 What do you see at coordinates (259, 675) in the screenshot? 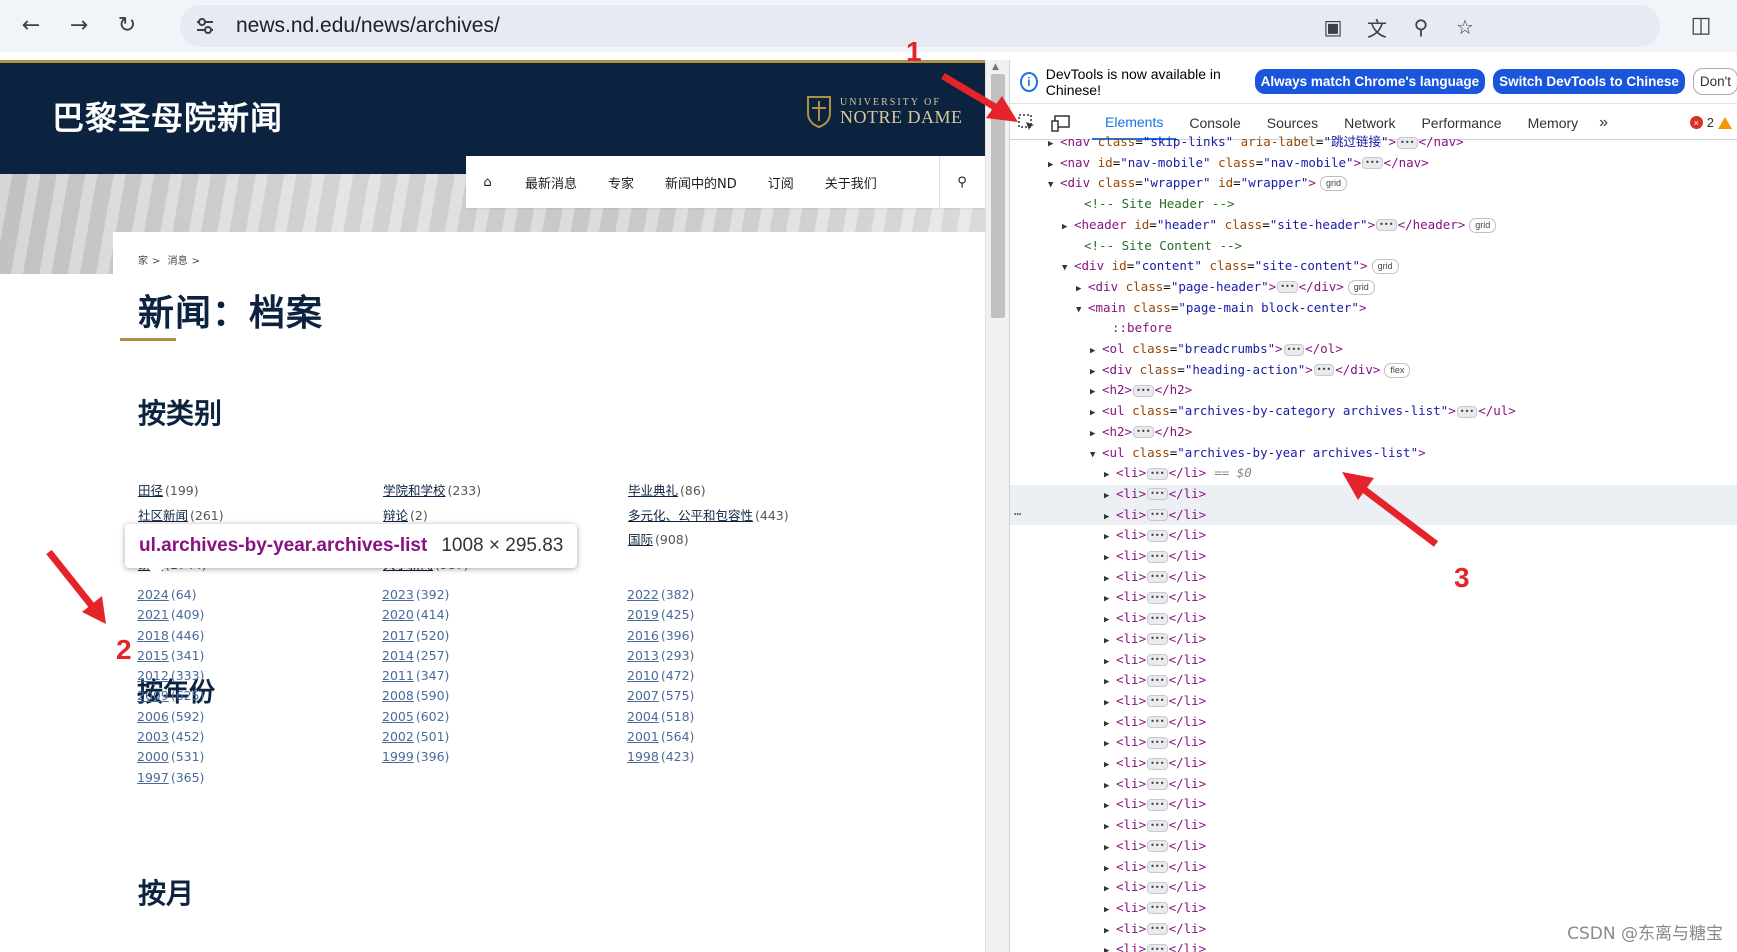
I see `year-link: 2012 (333)` at bounding box center [259, 675].